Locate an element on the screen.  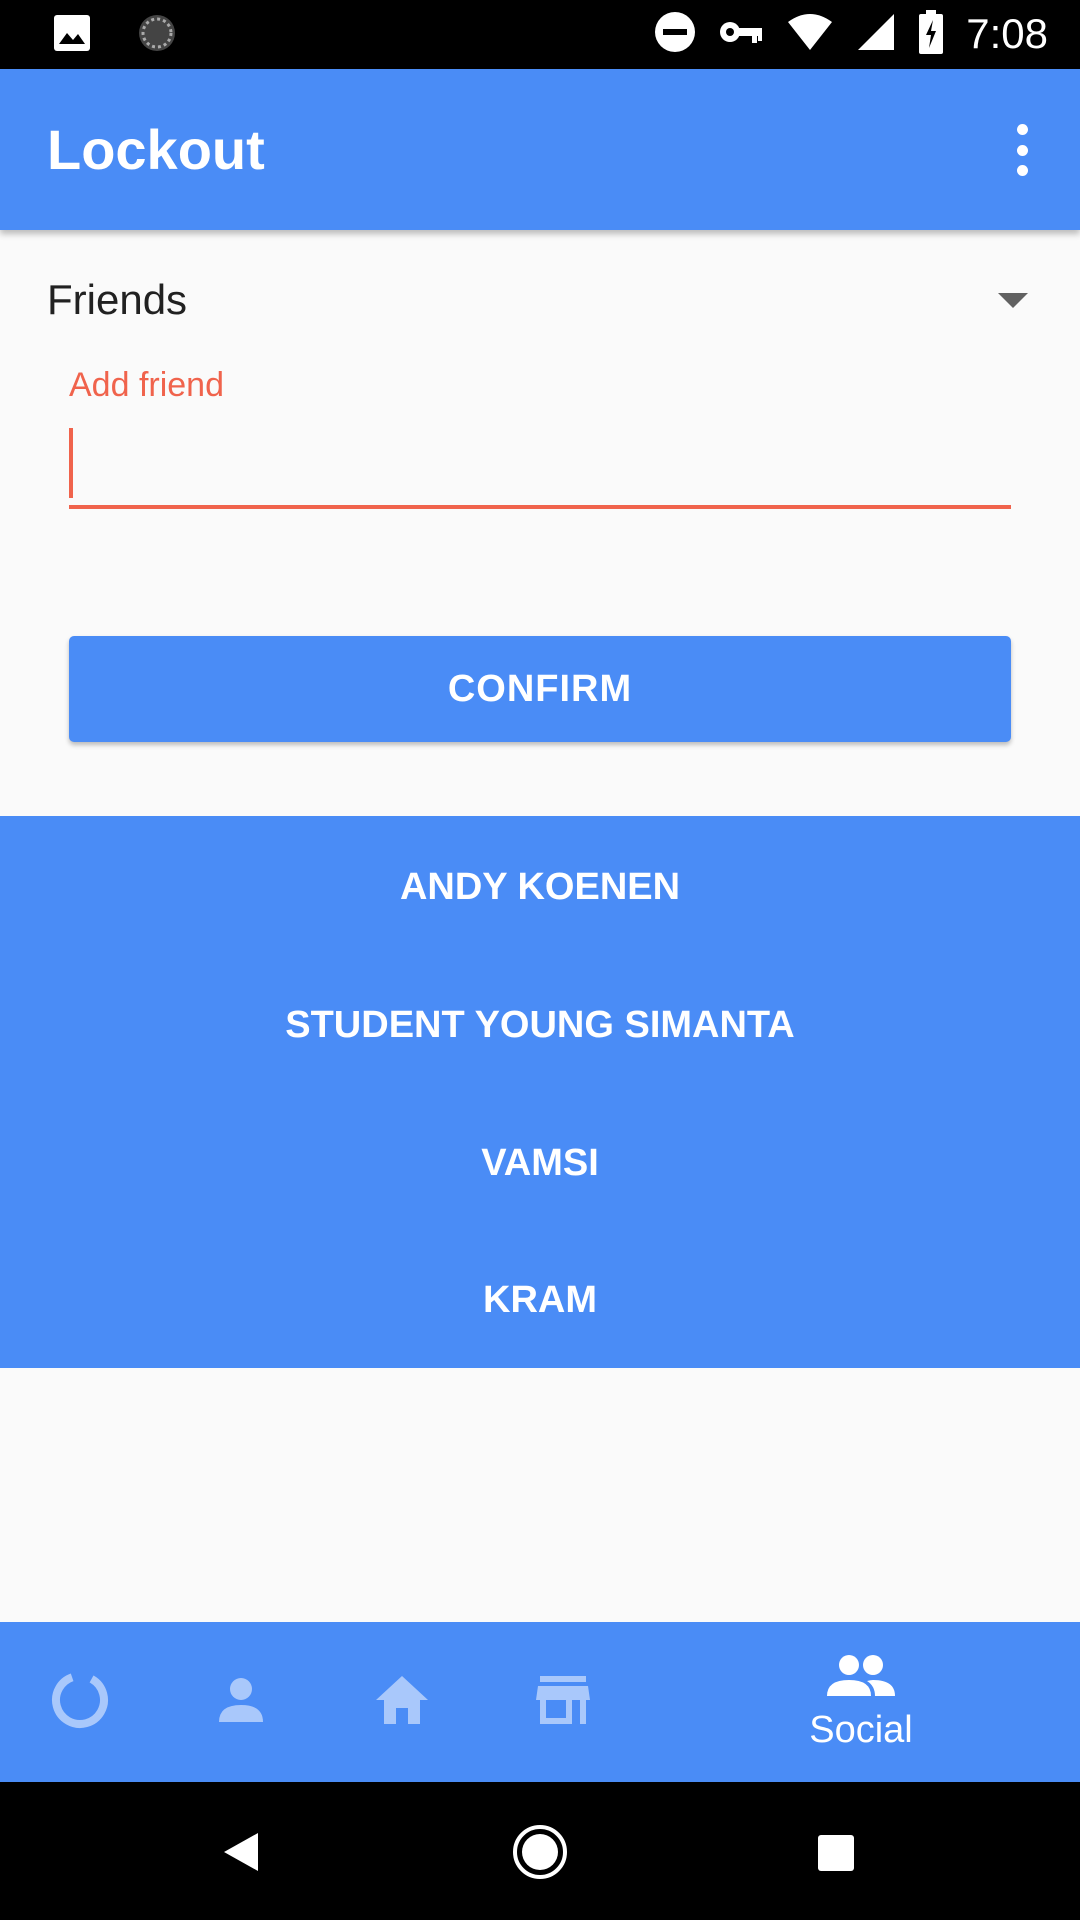
nav-item-progress is located at coordinates (80, 1702).